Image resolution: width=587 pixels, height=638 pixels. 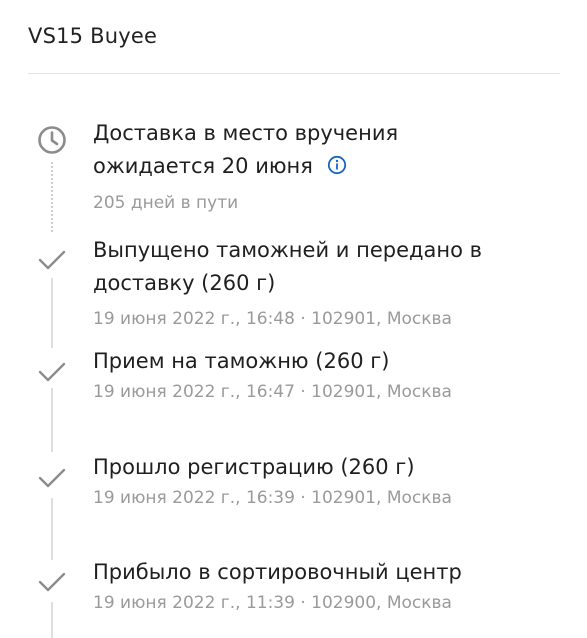 I want to click on info-icon, so click(x=337, y=165).